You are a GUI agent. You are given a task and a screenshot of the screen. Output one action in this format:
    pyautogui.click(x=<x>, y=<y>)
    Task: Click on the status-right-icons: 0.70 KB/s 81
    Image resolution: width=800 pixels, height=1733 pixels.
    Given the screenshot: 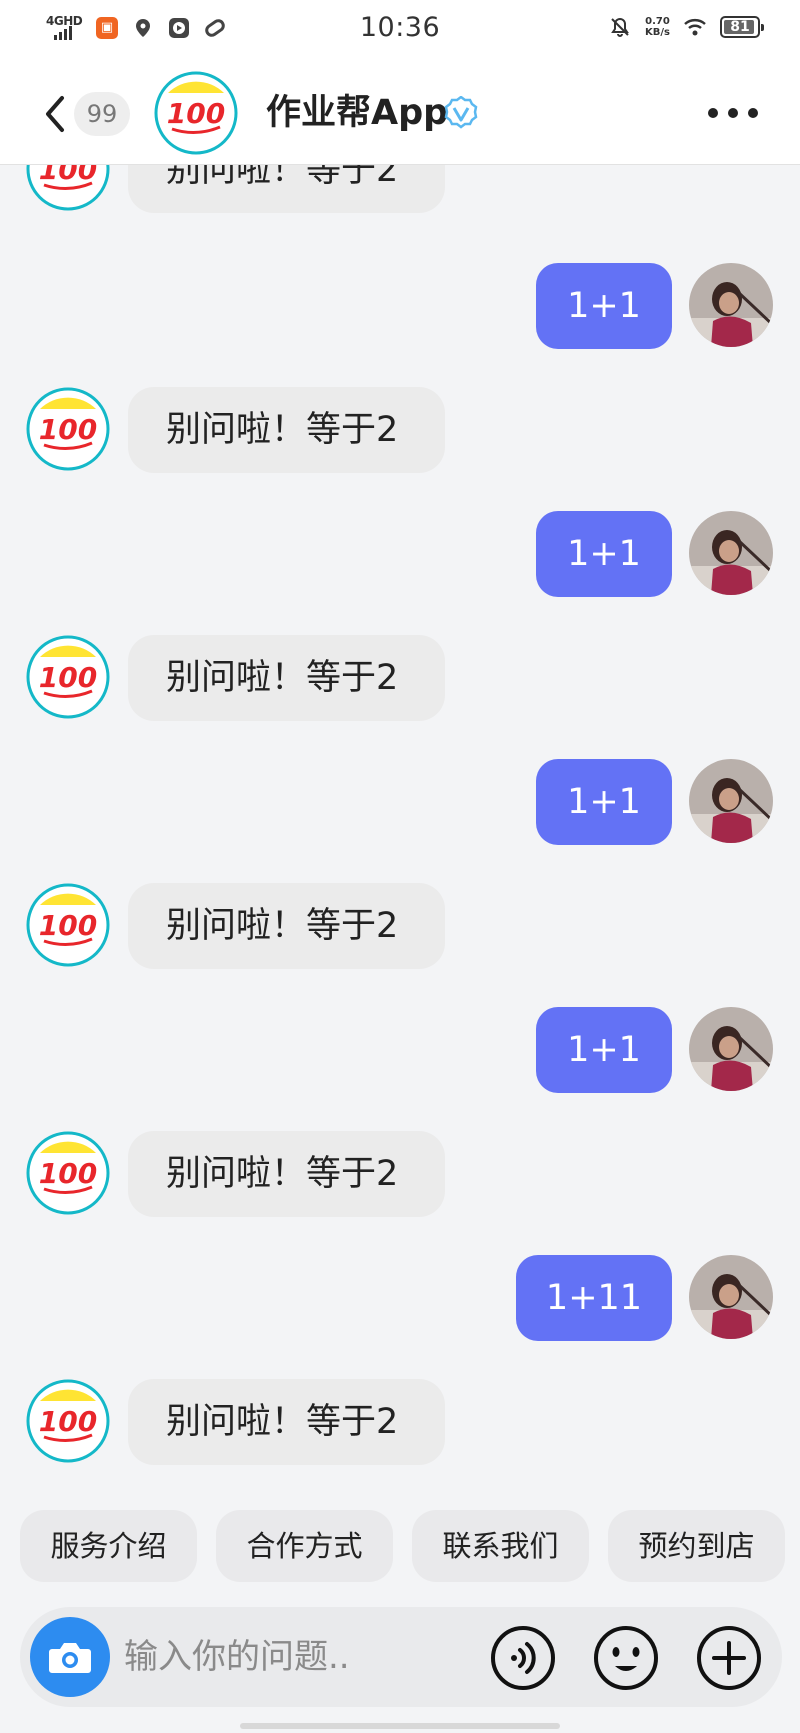 What is the action you would take?
    pyautogui.click(x=686, y=27)
    